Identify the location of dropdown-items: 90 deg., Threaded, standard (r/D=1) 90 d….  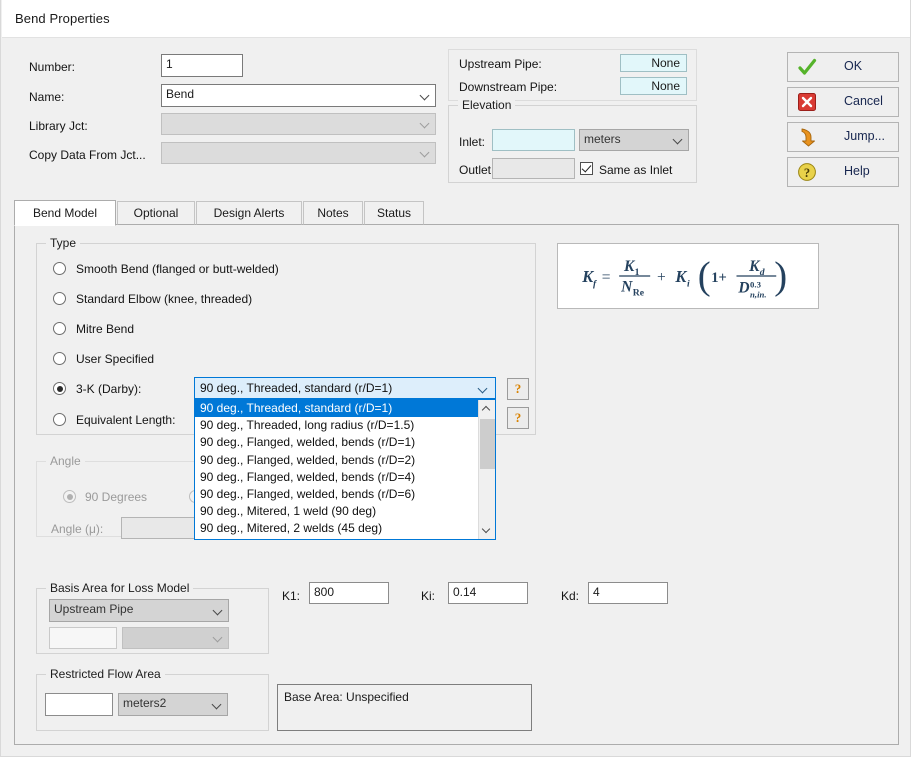
(345, 469).